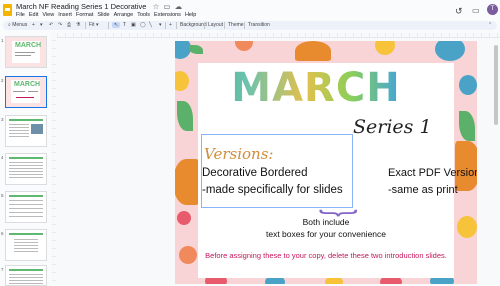 This screenshot has height=286, width=500. What do you see at coordinates (160, 25) in the screenshot?
I see `line-dropdown-icon: ▾` at bounding box center [160, 25].